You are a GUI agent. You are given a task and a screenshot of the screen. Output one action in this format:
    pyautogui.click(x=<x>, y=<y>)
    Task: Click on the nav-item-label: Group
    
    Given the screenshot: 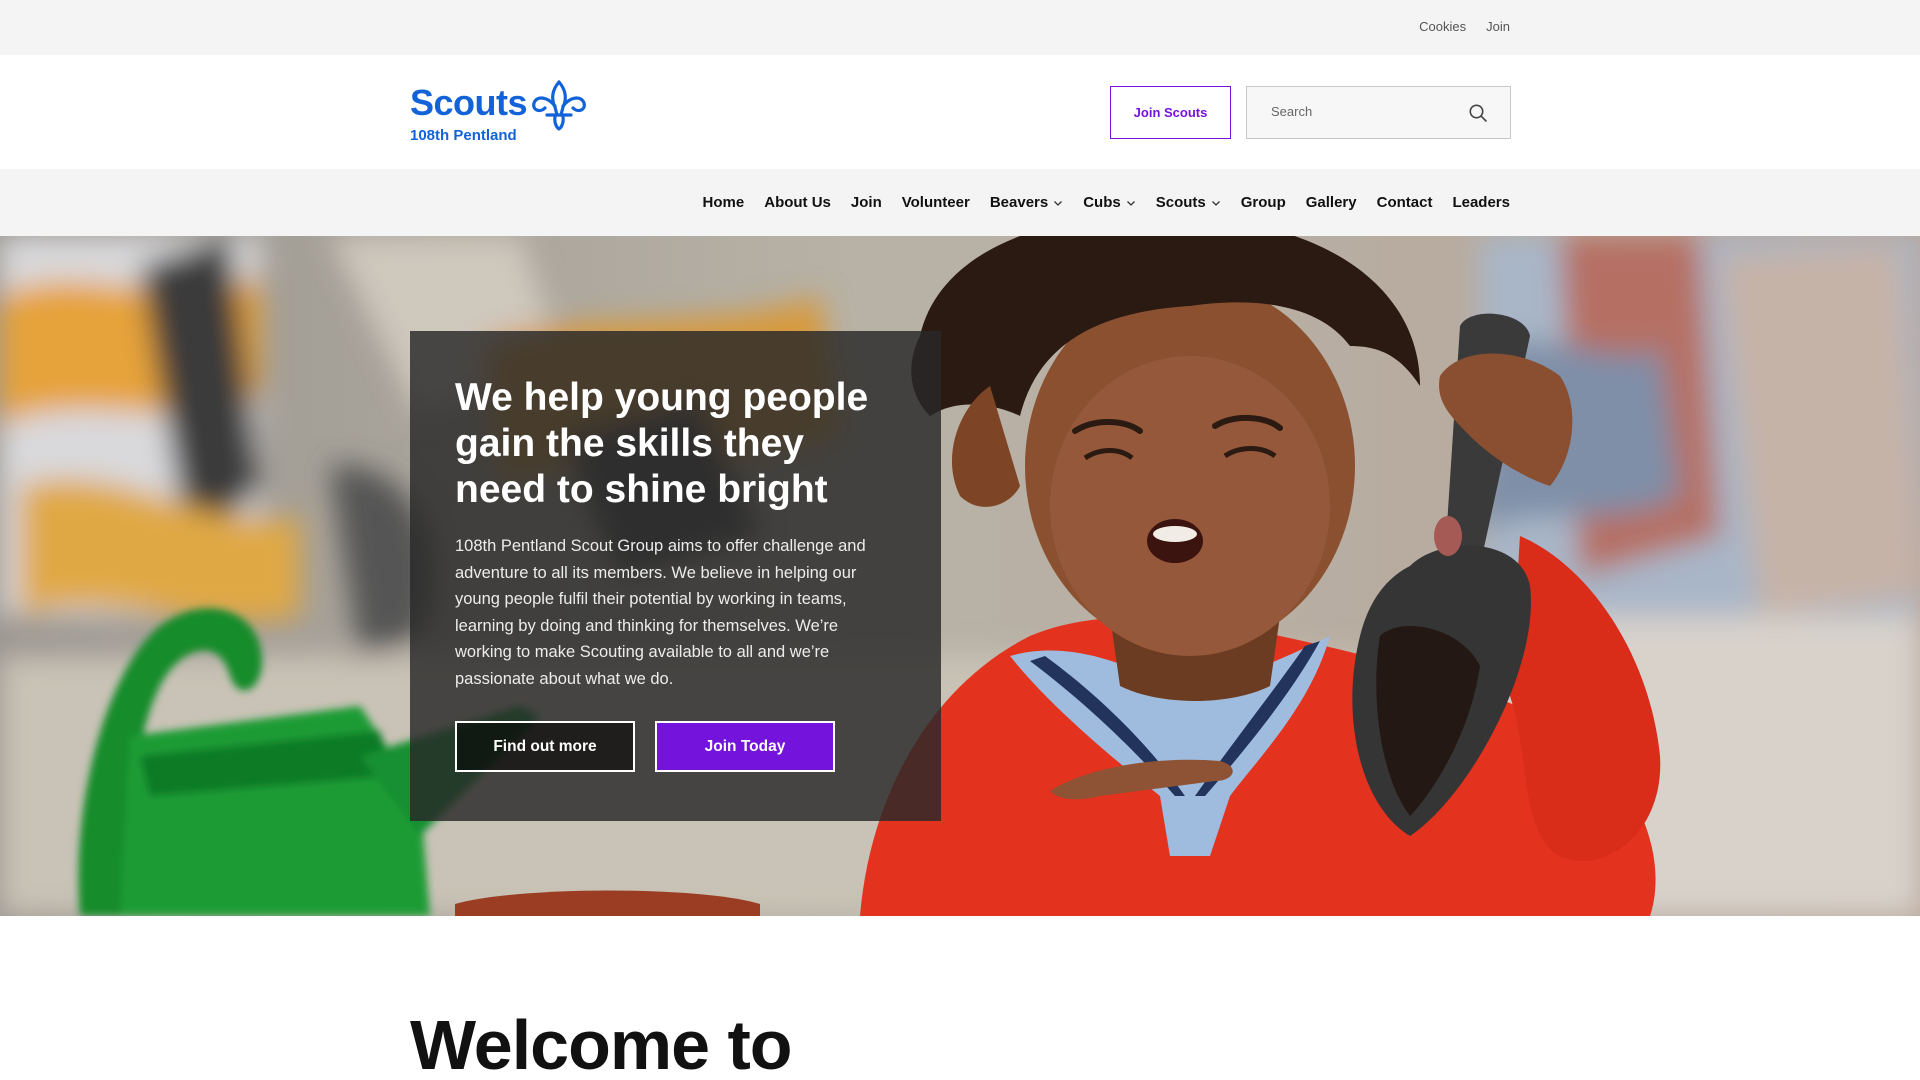 What is the action you would take?
    pyautogui.click(x=1263, y=202)
    